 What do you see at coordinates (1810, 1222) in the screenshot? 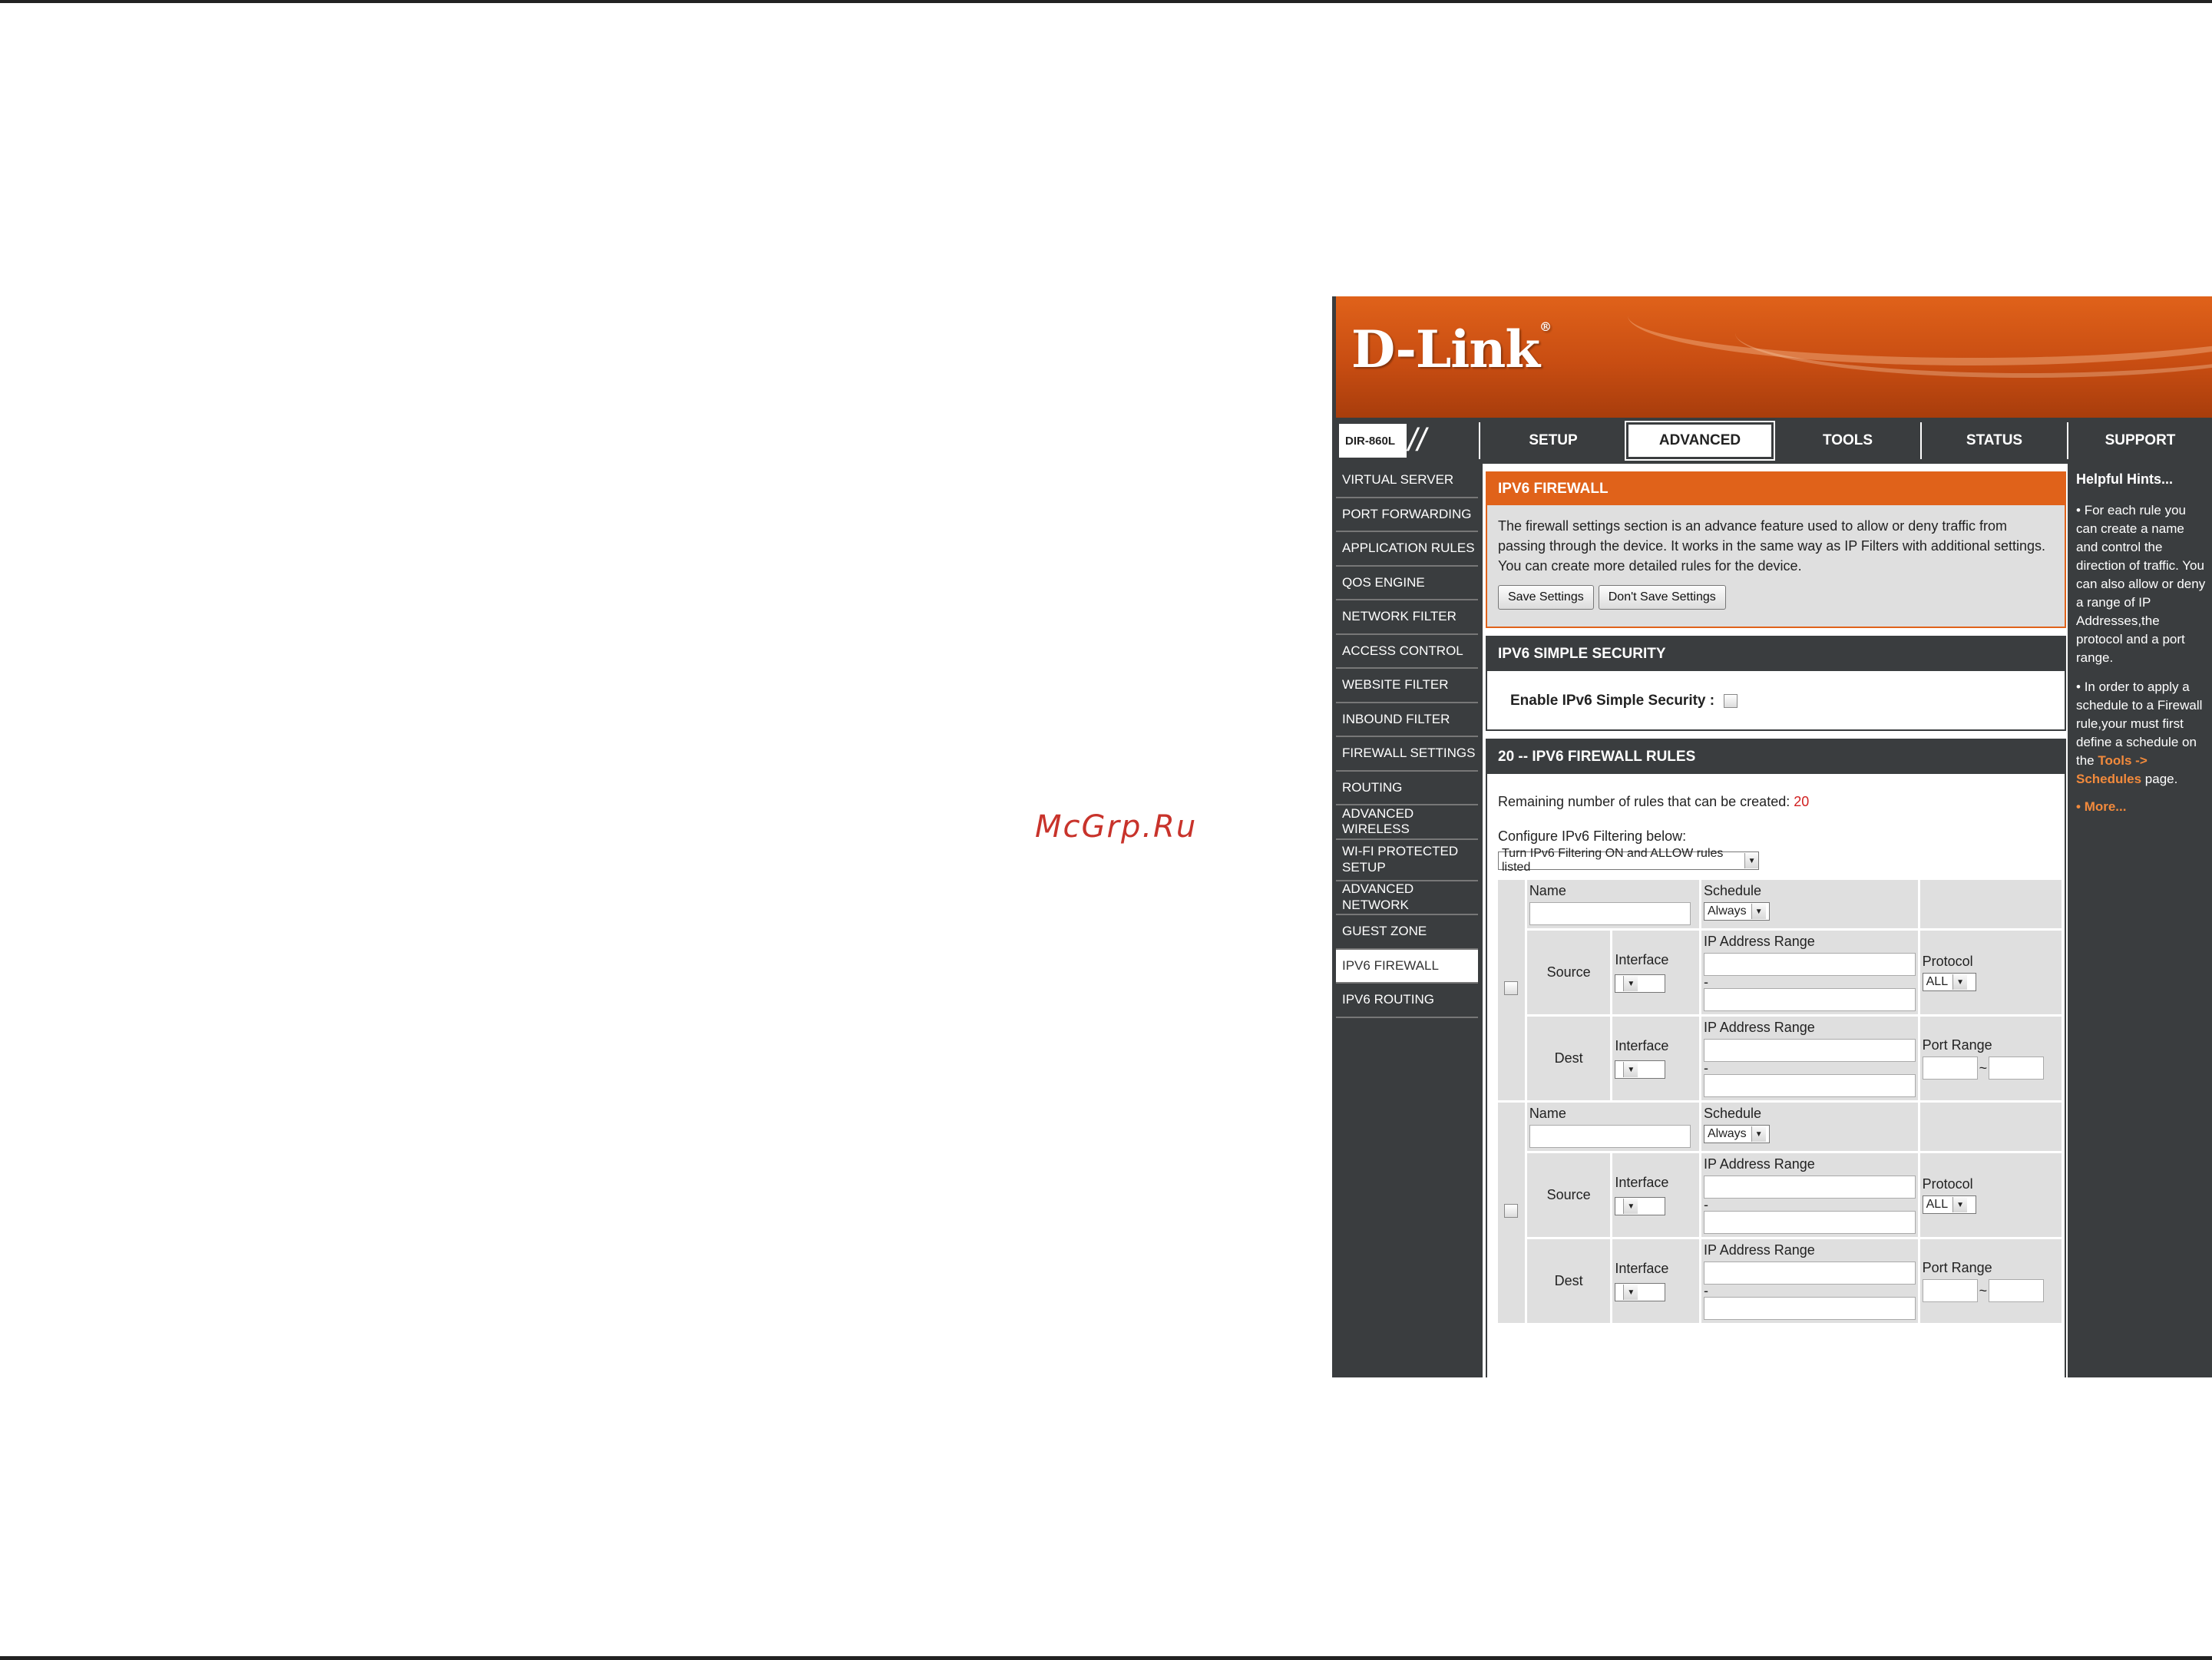
I see `rule-2-source-ip-end-input` at bounding box center [1810, 1222].